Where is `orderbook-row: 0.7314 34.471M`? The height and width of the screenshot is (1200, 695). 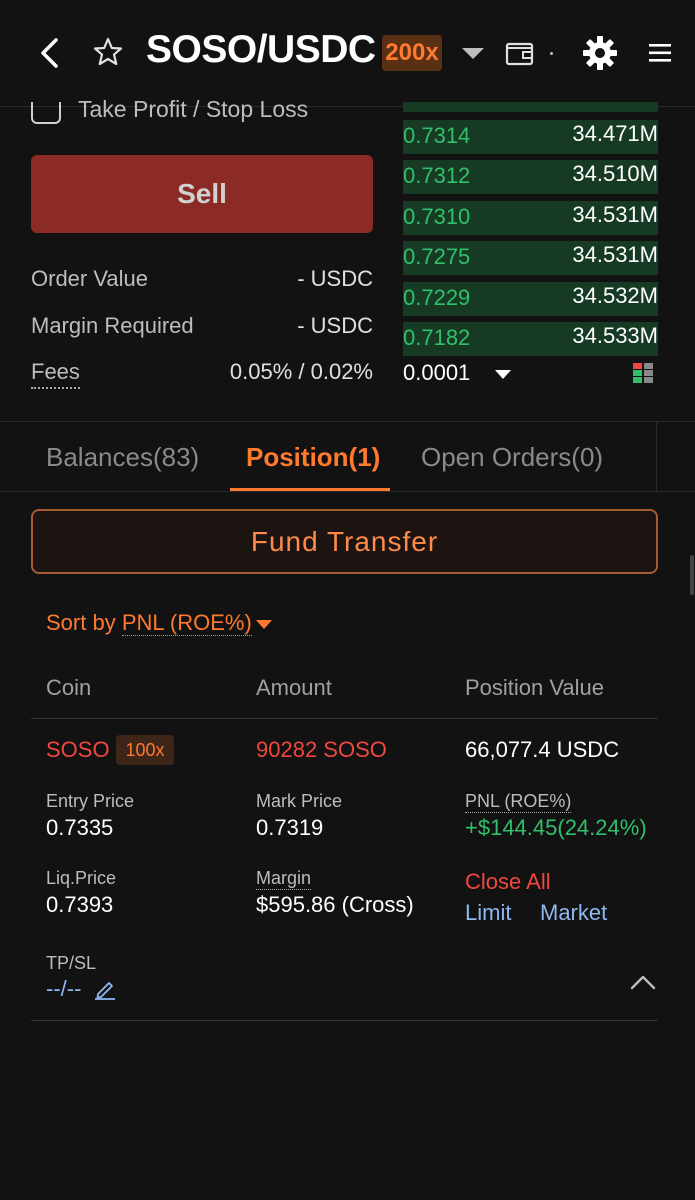 orderbook-row: 0.7314 34.471M is located at coordinates (530, 137).